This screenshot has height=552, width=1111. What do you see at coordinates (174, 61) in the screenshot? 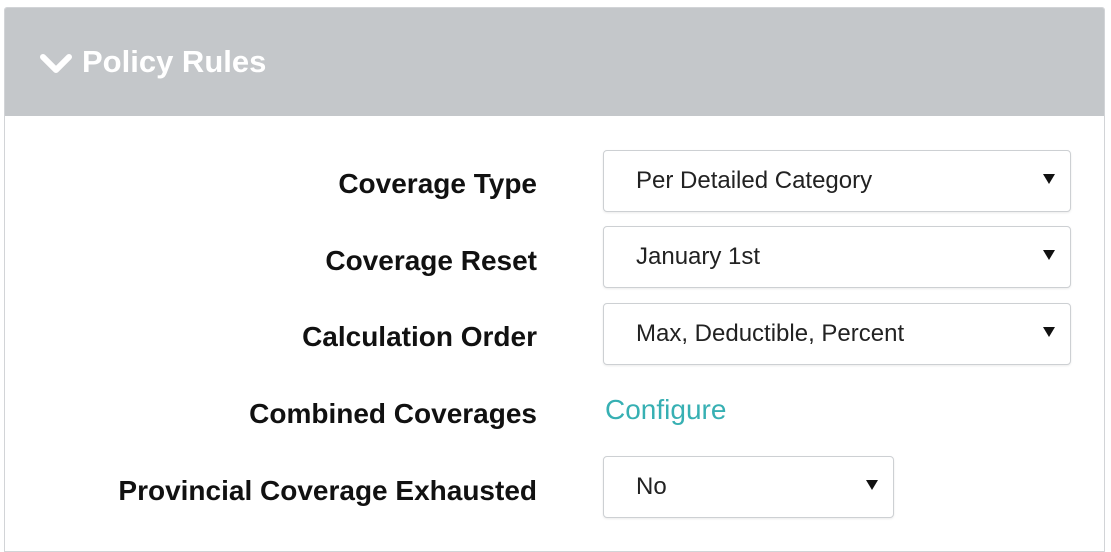
I see `panel-title: Policy Rules` at bounding box center [174, 61].